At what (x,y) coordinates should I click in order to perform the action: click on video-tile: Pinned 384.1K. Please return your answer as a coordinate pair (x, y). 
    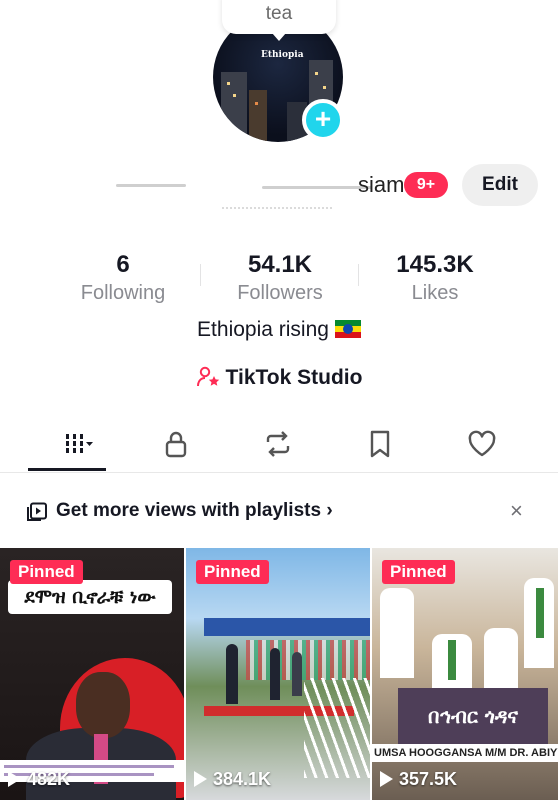
    Looking at the image, I should click on (278, 674).